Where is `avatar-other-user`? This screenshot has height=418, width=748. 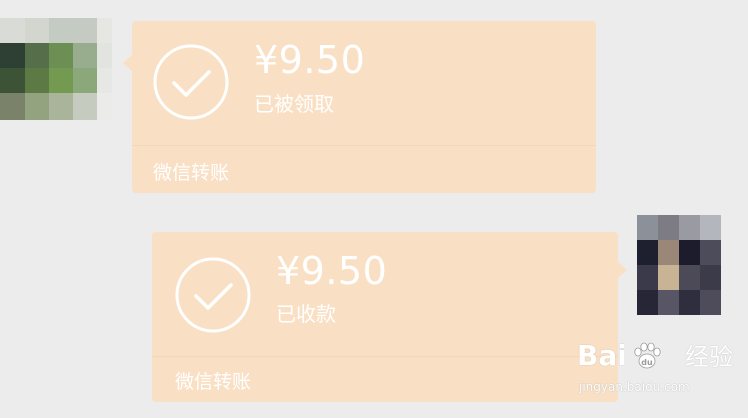 avatar-other-user is located at coordinates (56, 69).